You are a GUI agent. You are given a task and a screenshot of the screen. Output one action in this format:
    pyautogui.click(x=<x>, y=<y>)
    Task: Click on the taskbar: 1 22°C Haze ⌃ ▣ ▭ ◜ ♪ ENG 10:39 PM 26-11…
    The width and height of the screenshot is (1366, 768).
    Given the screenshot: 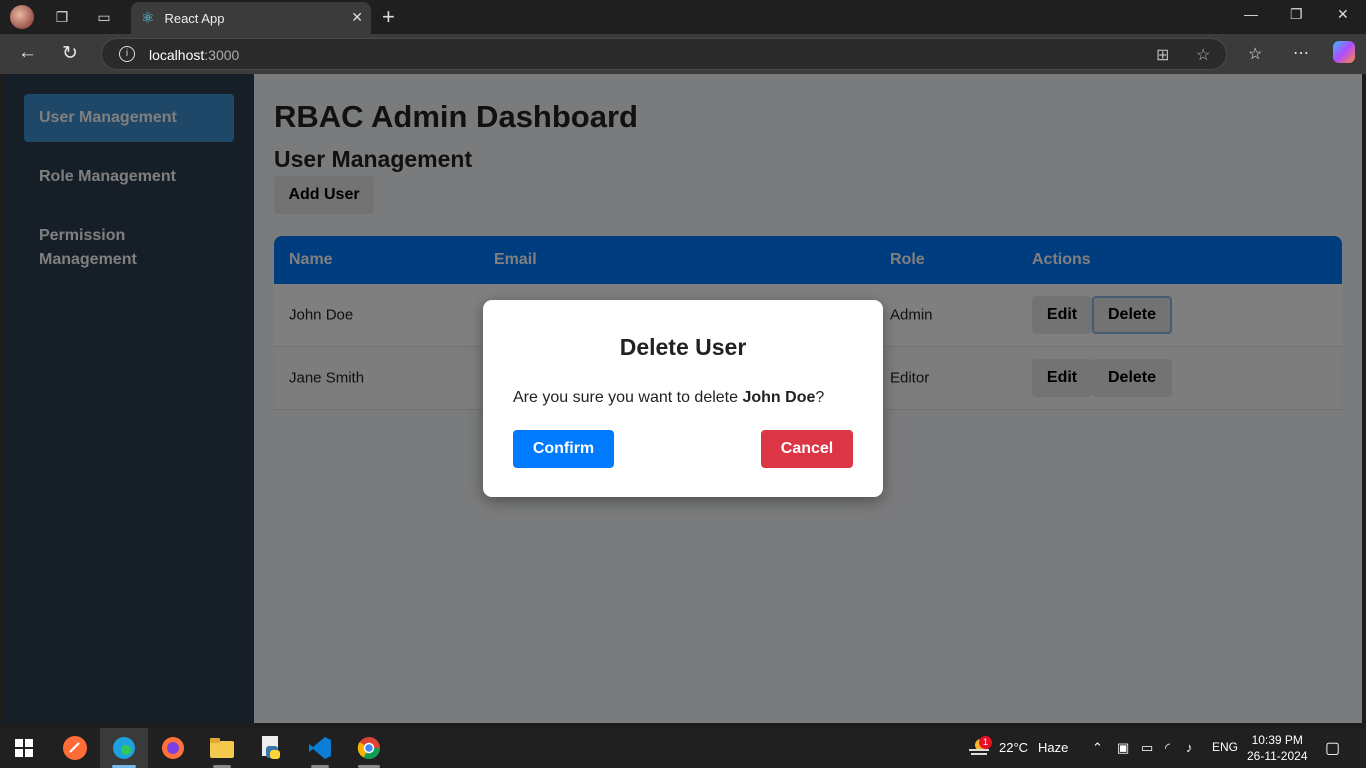 What is the action you would take?
    pyautogui.click(x=683, y=748)
    